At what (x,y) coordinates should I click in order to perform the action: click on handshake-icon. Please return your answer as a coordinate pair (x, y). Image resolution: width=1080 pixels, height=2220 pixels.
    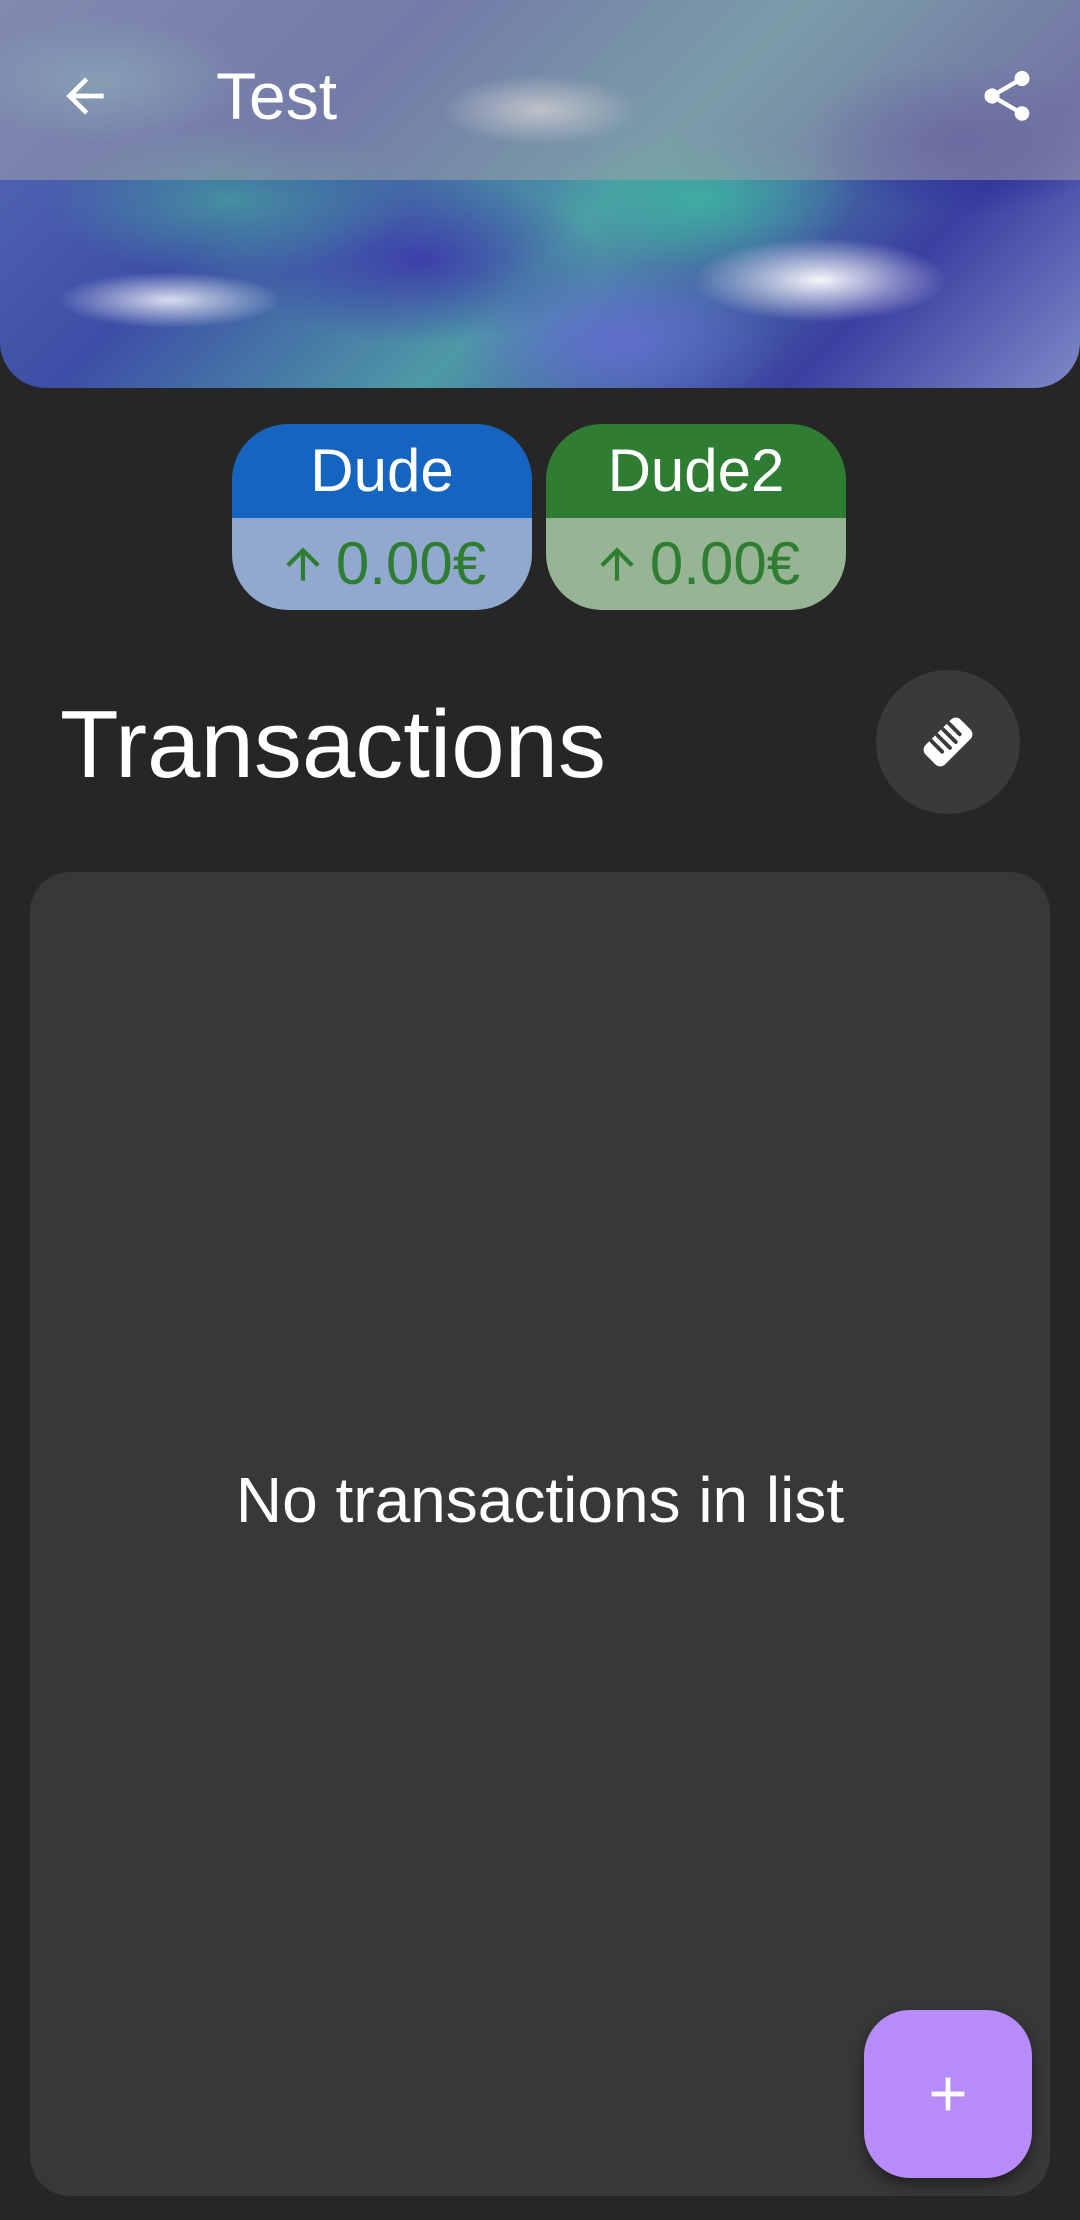
    Looking at the image, I should click on (948, 742).